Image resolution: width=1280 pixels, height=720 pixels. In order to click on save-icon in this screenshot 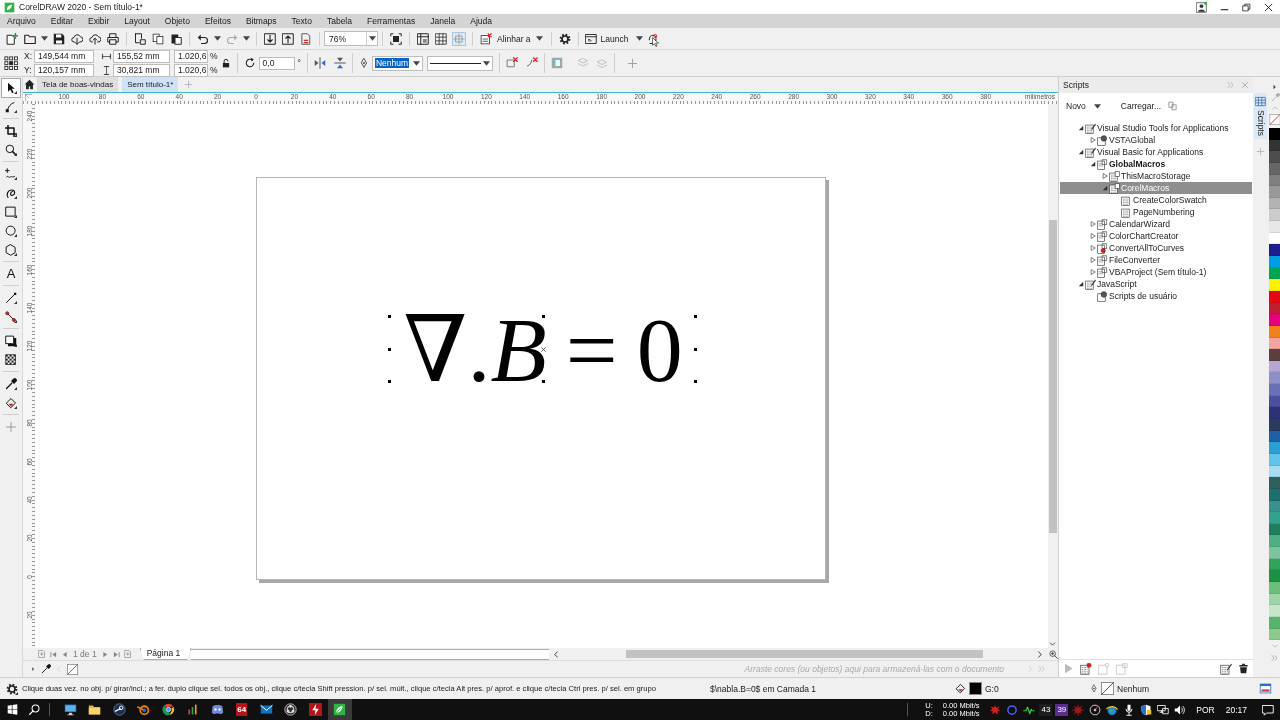, I will do `click(59, 38)`.